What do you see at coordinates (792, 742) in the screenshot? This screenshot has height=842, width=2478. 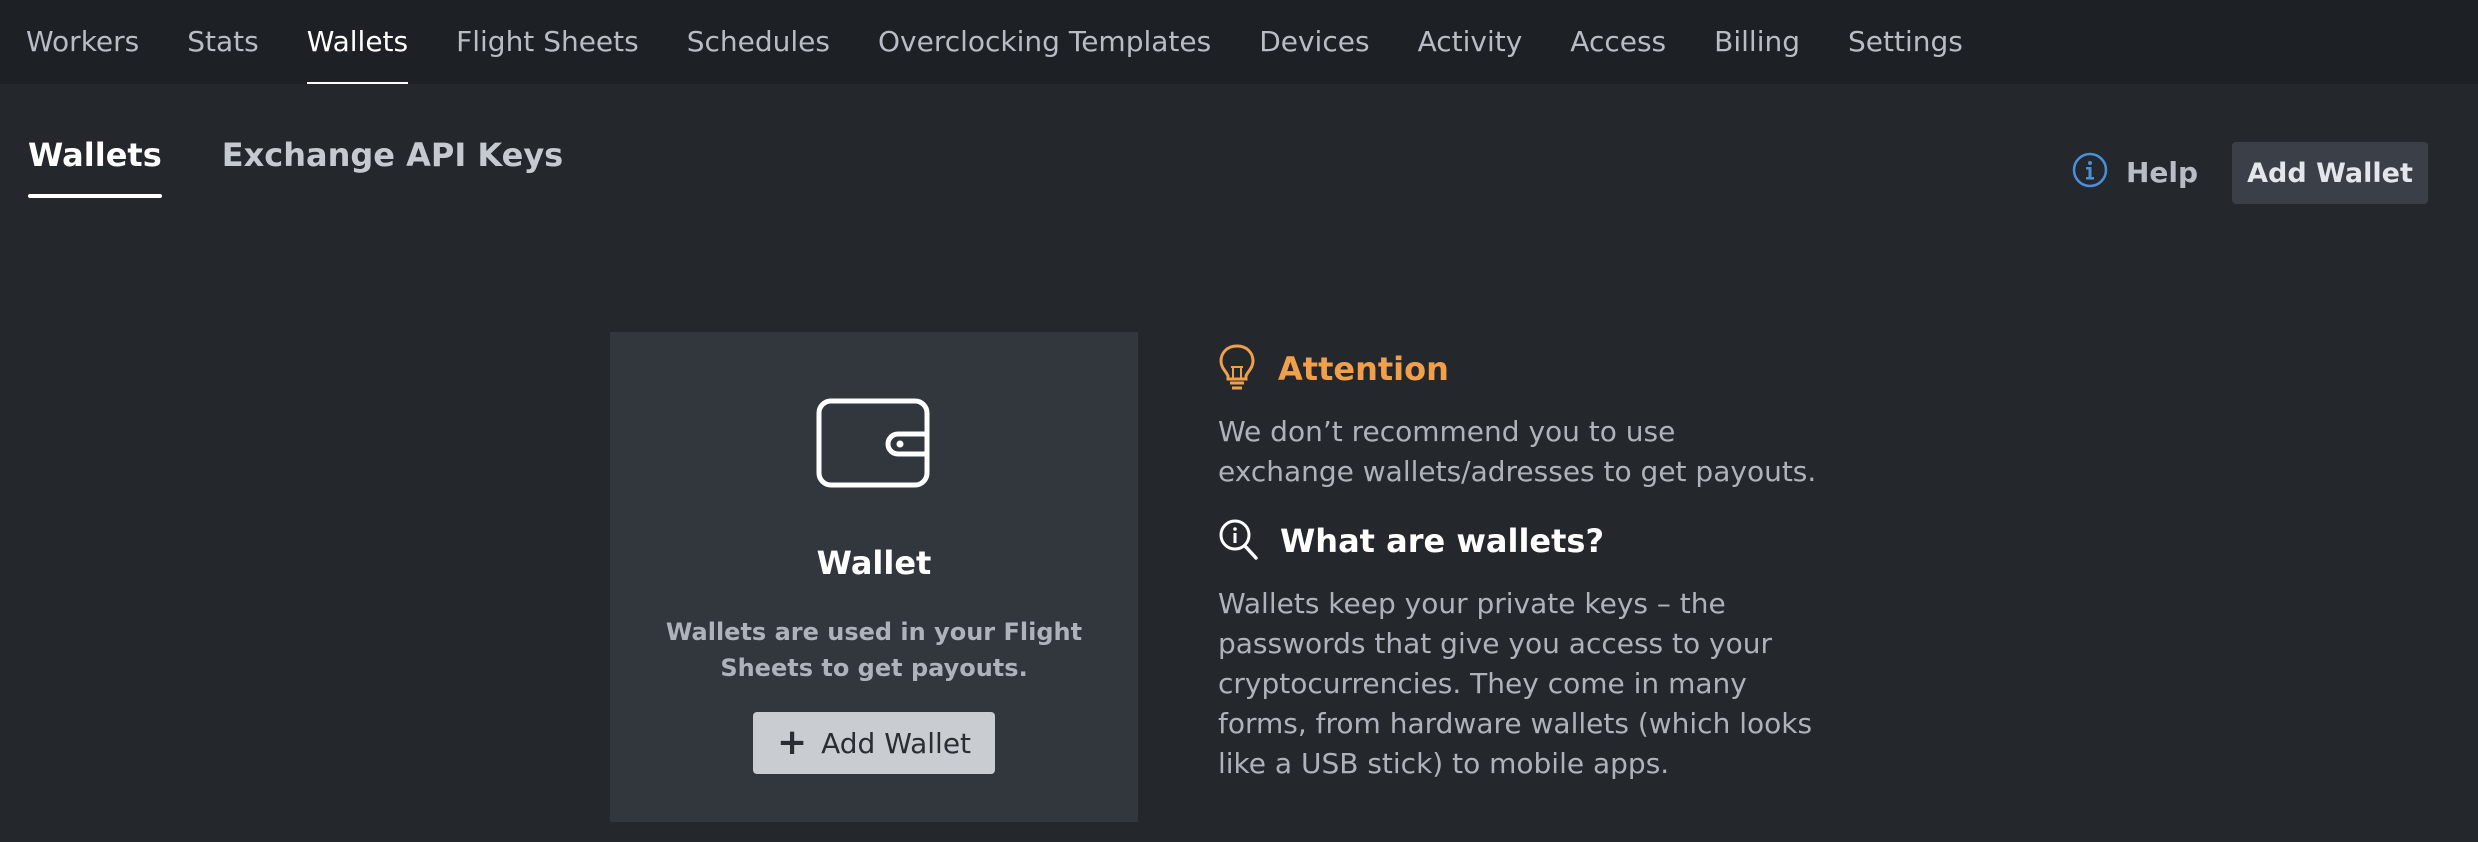 I see `plus-icon: +` at bounding box center [792, 742].